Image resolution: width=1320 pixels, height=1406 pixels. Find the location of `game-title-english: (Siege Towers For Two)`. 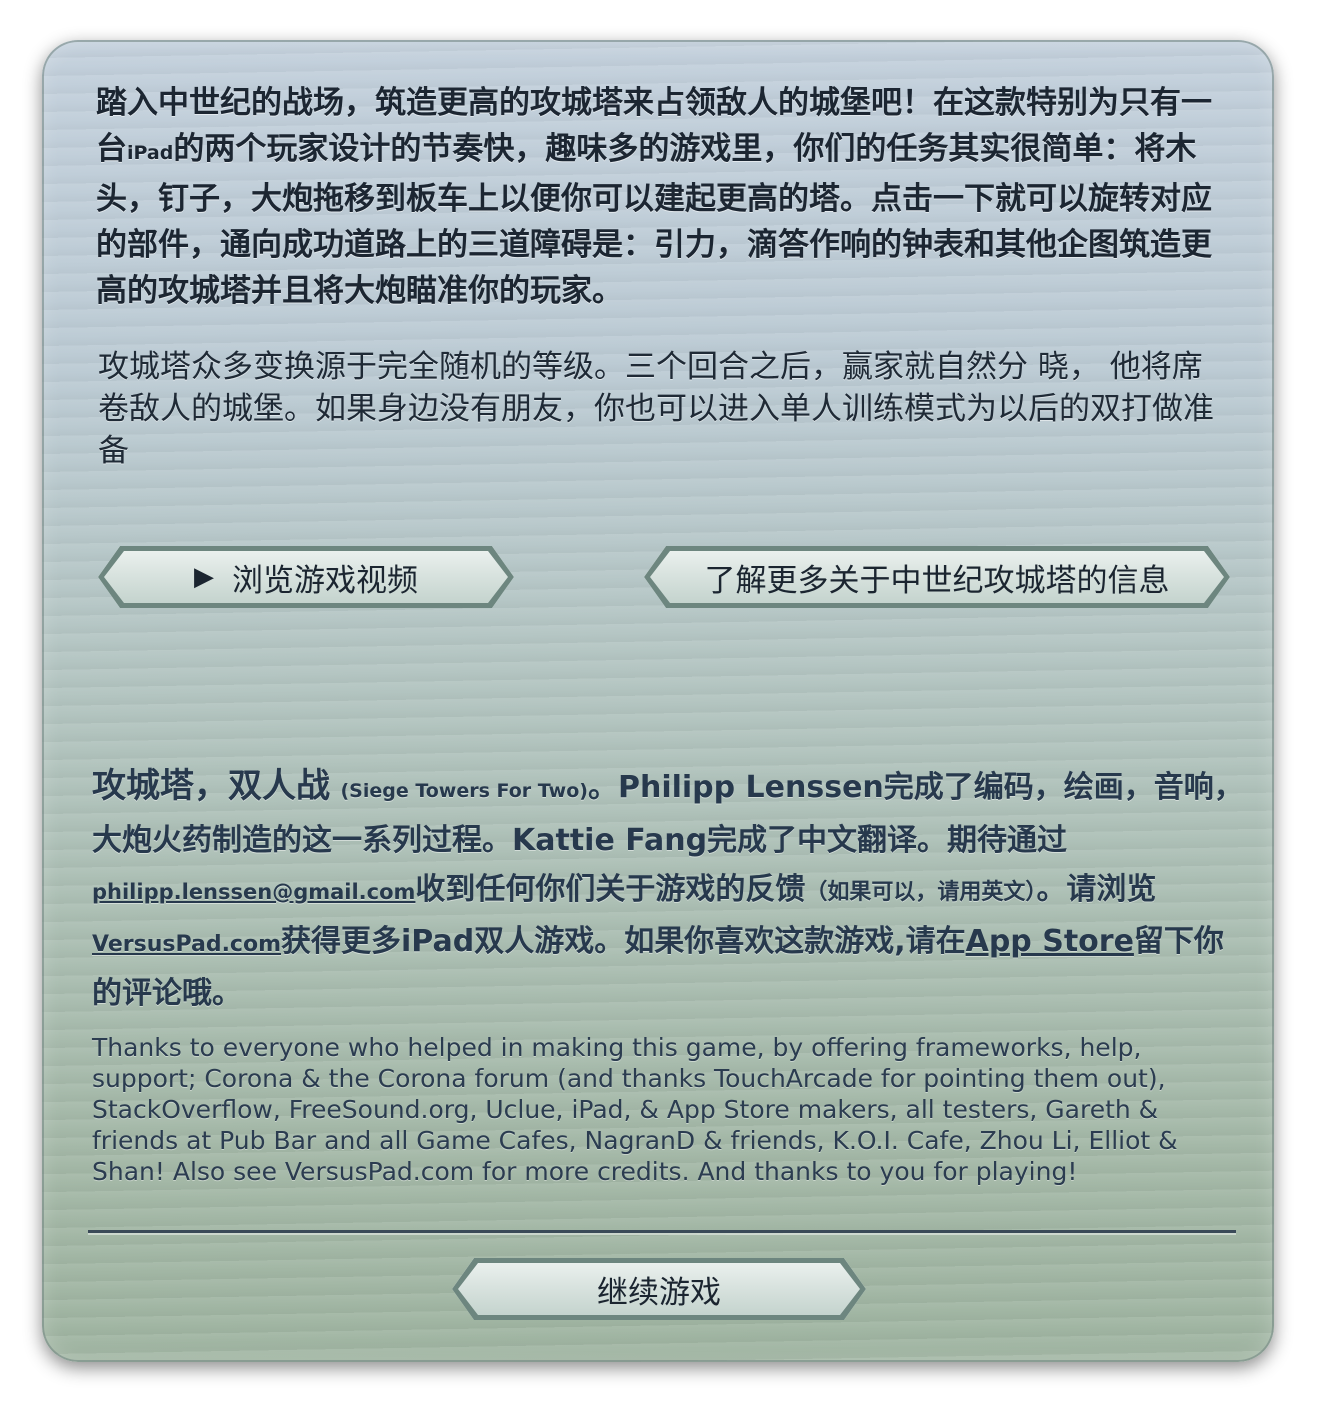

game-title-english: (Siege Towers For Two) is located at coordinates (464, 791).